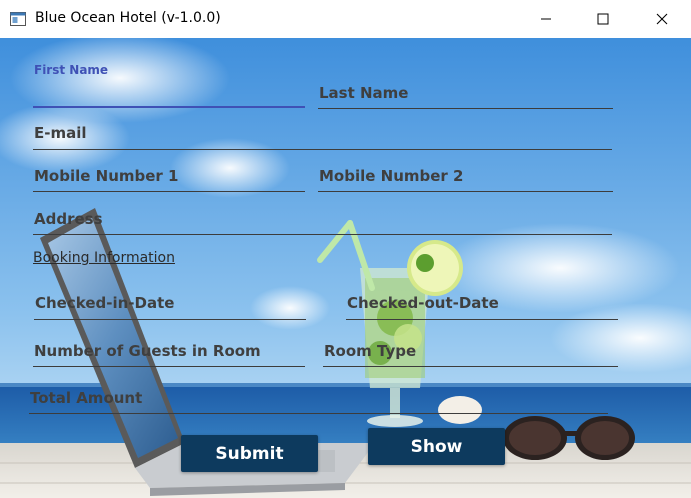 Image resolution: width=691 pixels, height=498 pixels. Describe the element at coordinates (128, 18) in the screenshot. I see `window-title: Blue Ocean Hotel (v-1.0.0)` at that location.